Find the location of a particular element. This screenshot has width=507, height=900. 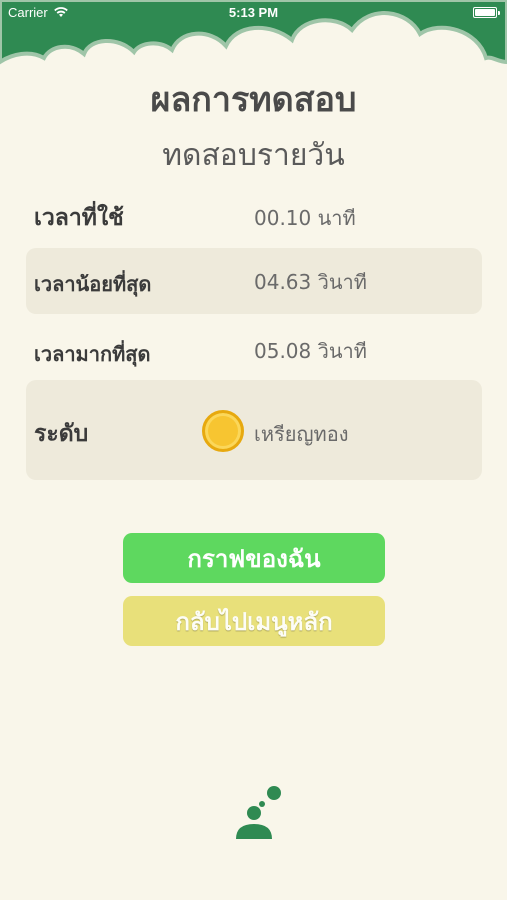

max-time-label: เวลามากที่สุด is located at coordinates (92, 354).